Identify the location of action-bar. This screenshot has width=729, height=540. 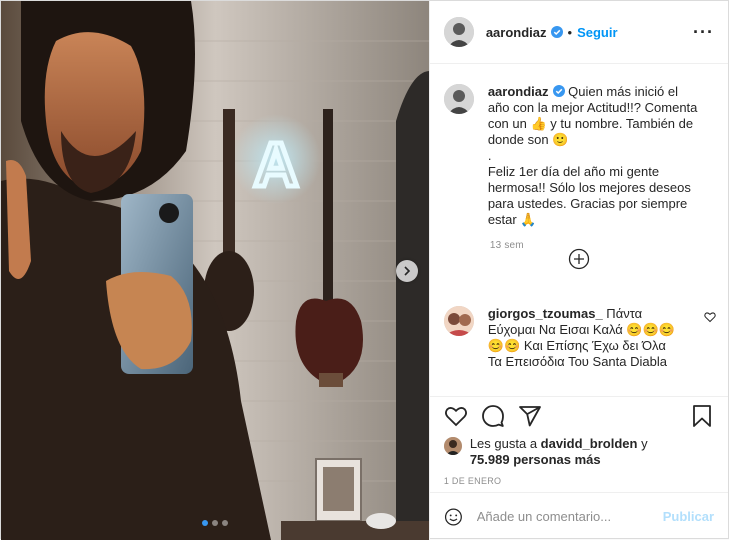
(578, 415).